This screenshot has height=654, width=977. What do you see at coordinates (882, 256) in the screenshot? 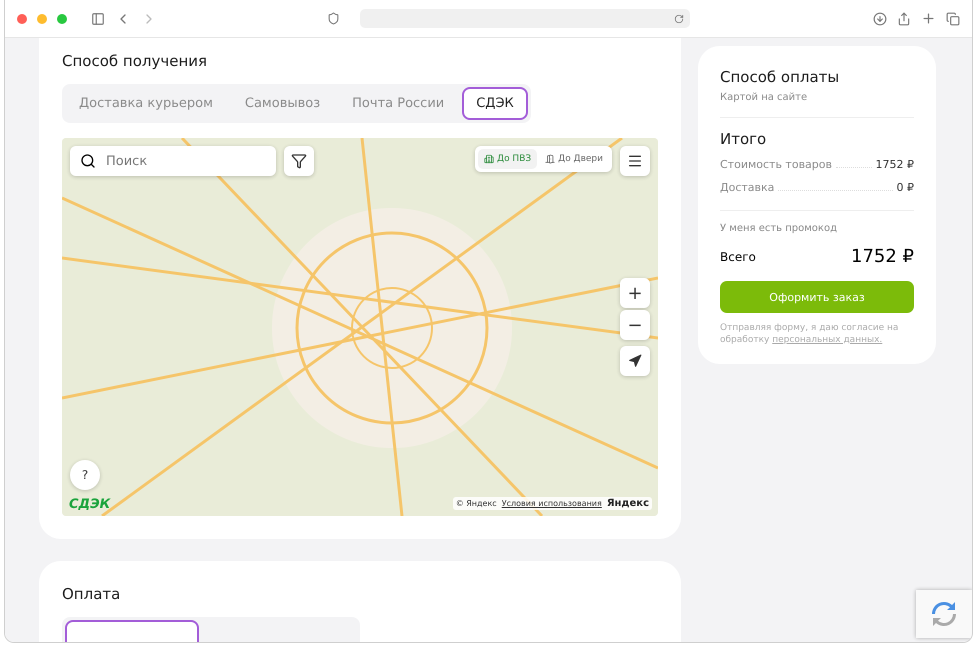
I see `total-value: 1752 ₽` at bounding box center [882, 256].